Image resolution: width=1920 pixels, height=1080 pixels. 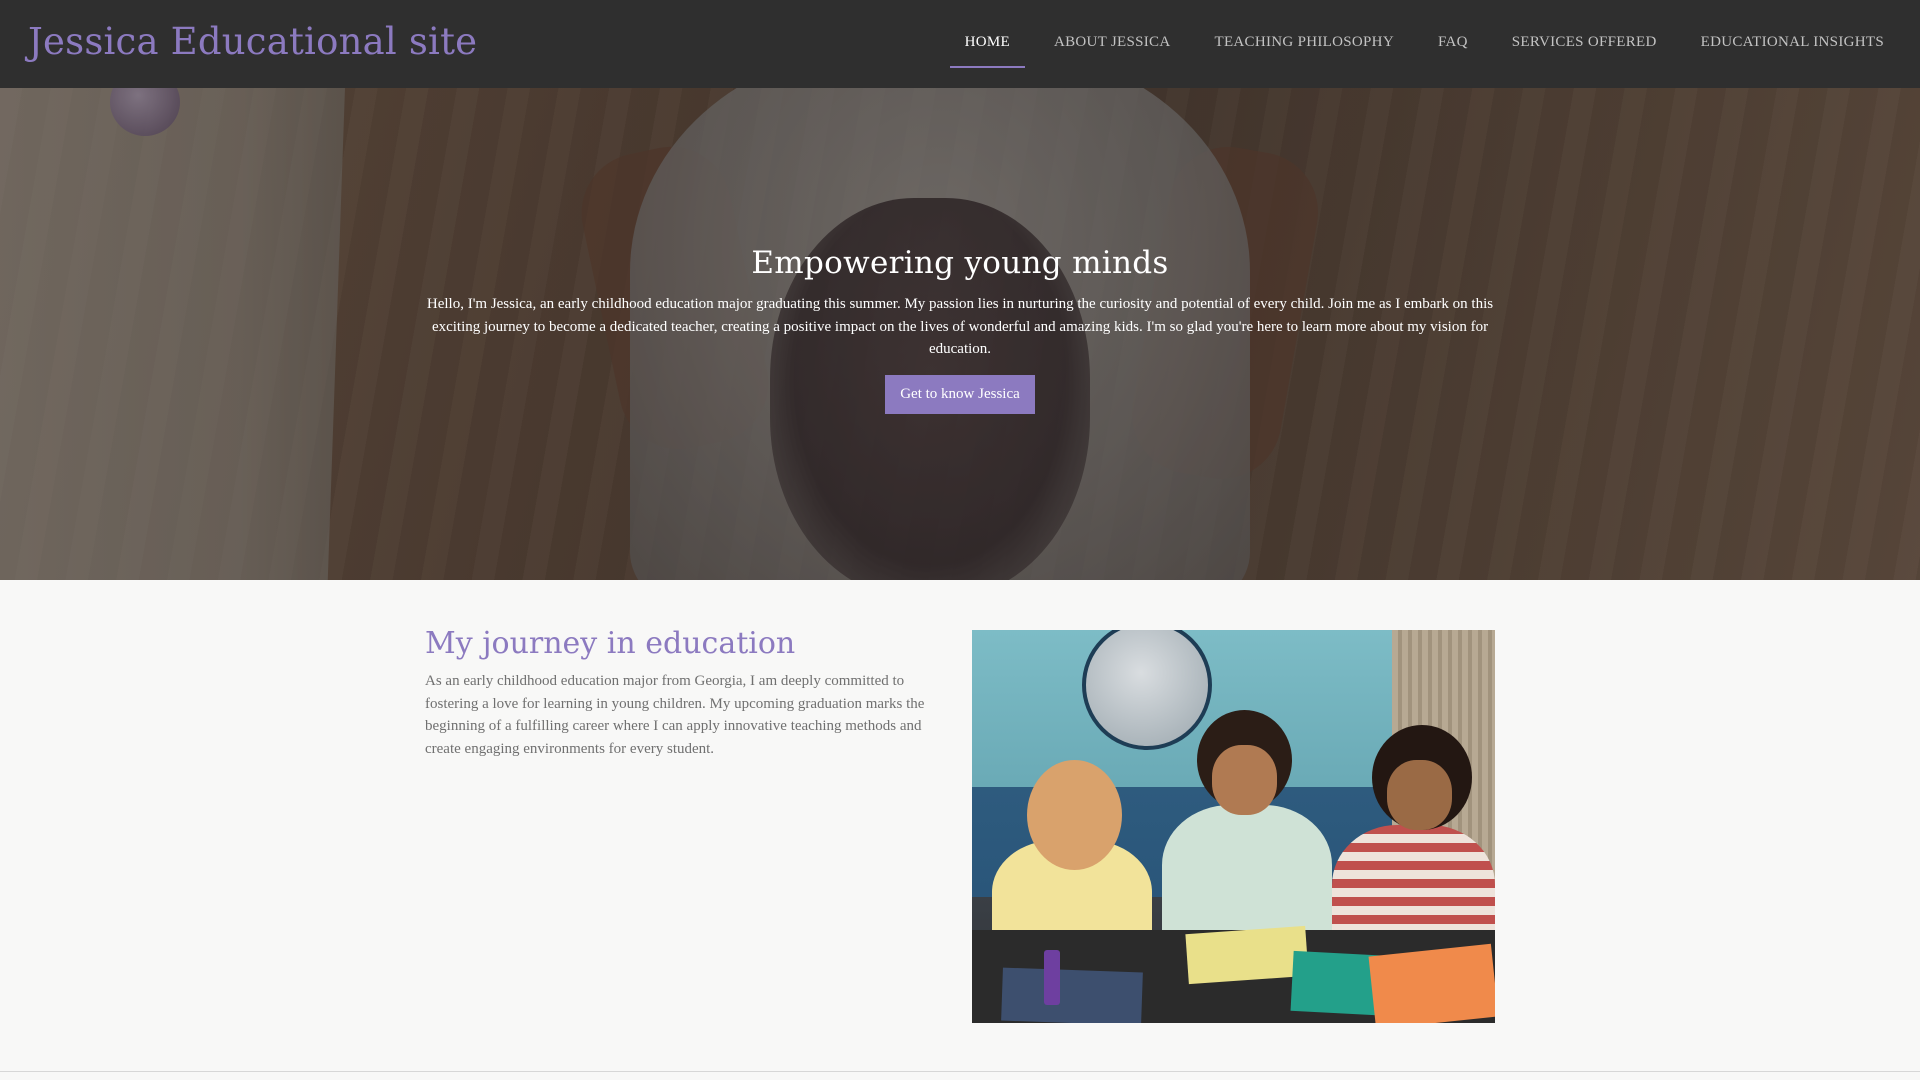 I want to click on image-child-left-head, so click(x=1074, y=815).